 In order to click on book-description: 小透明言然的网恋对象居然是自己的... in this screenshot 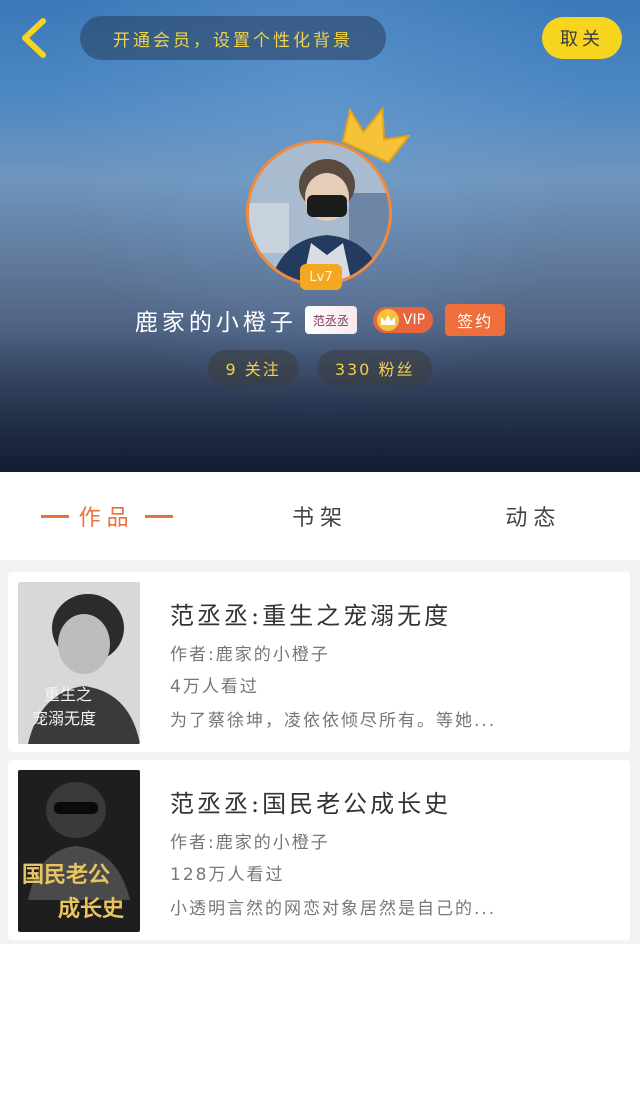, I will do `click(333, 909)`.